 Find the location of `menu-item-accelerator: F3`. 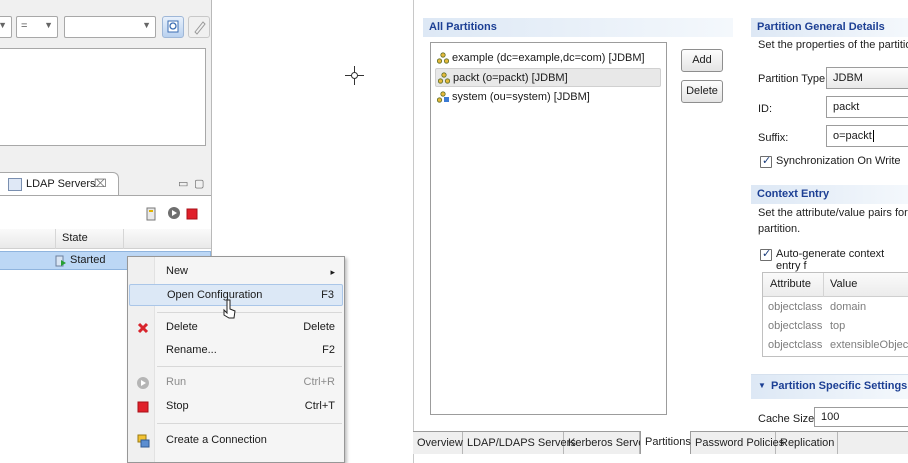

menu-item-accelerator: F3 is located at coordinates (327, 295).